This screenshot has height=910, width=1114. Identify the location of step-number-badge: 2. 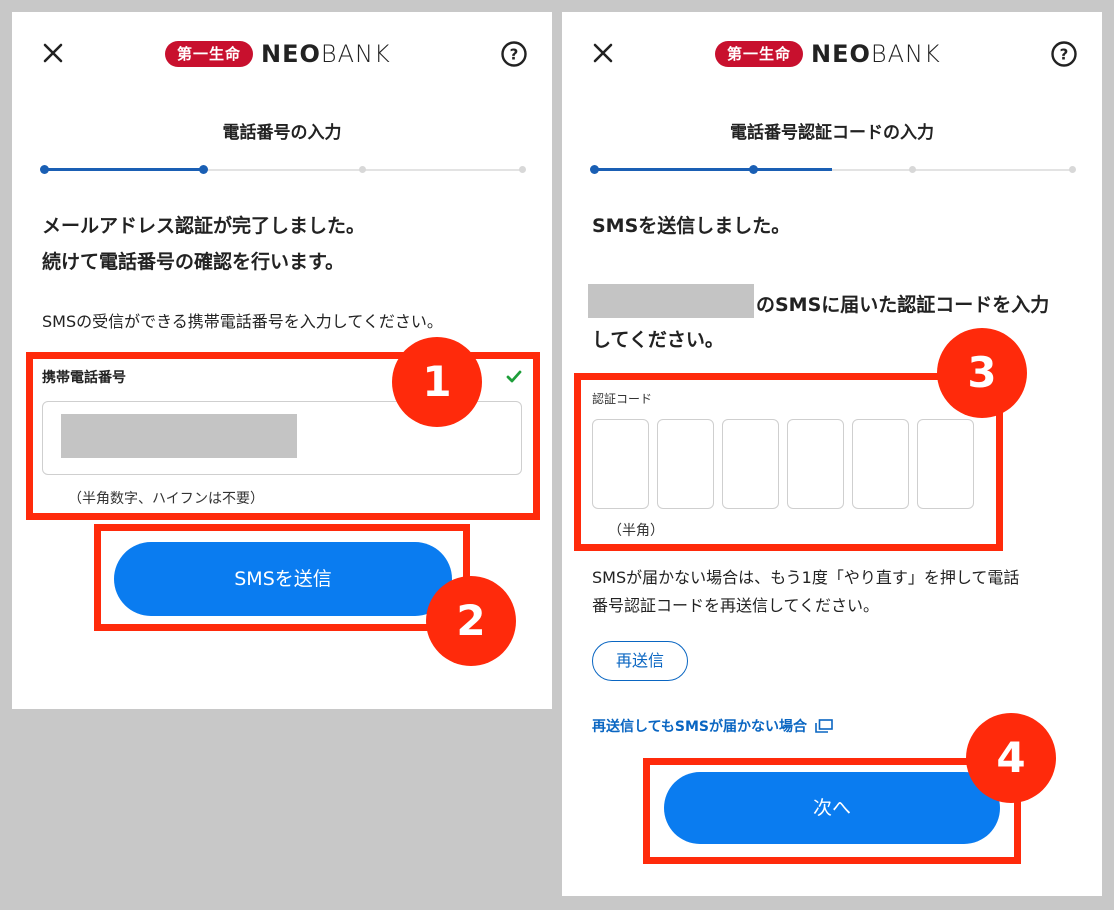
(471, 621).